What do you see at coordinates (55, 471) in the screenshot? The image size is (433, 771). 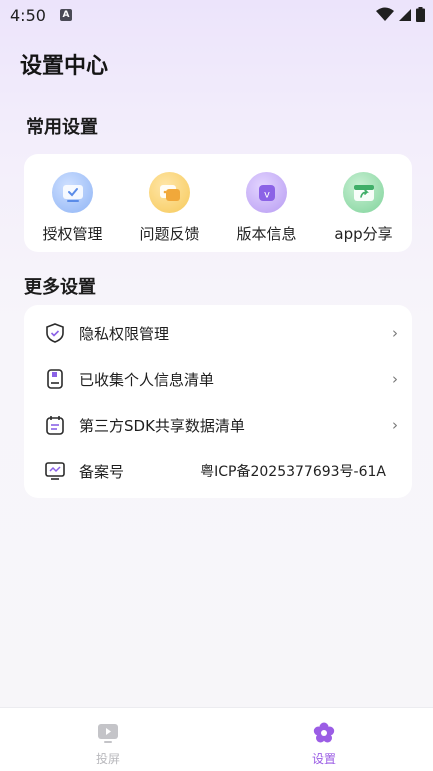 I see `monitor-icon` at bounding box center [55, 471].